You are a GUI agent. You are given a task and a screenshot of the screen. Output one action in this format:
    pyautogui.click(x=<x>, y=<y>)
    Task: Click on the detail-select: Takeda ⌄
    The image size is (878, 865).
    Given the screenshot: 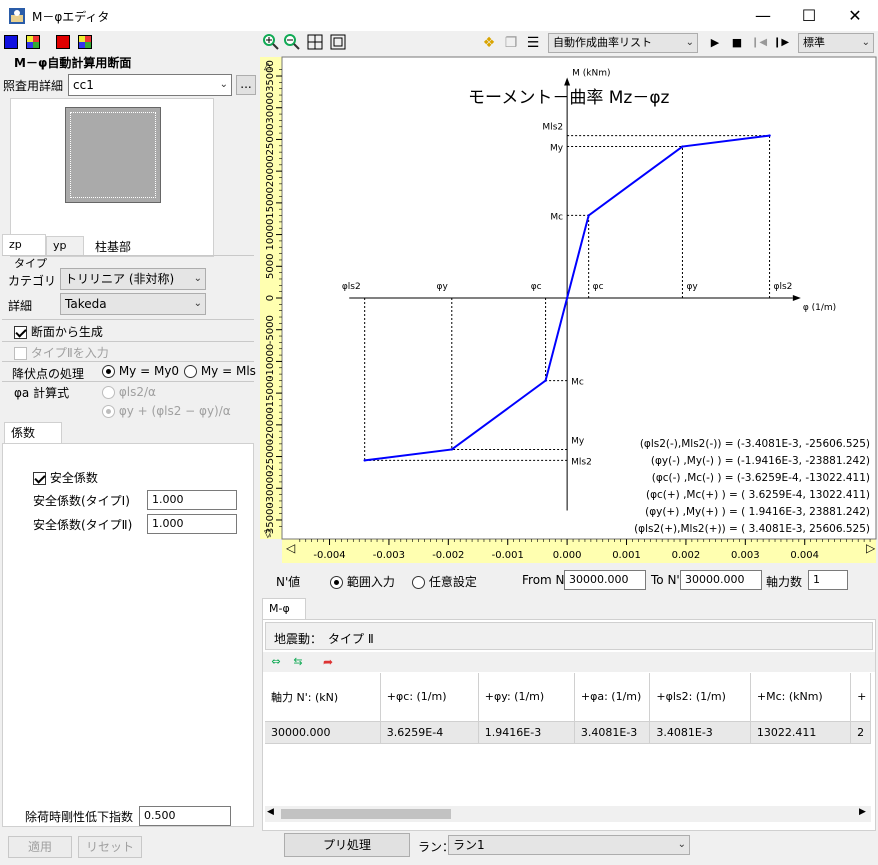 What is the action you would take?
    pyautogui.click(x=133, y=304)
    